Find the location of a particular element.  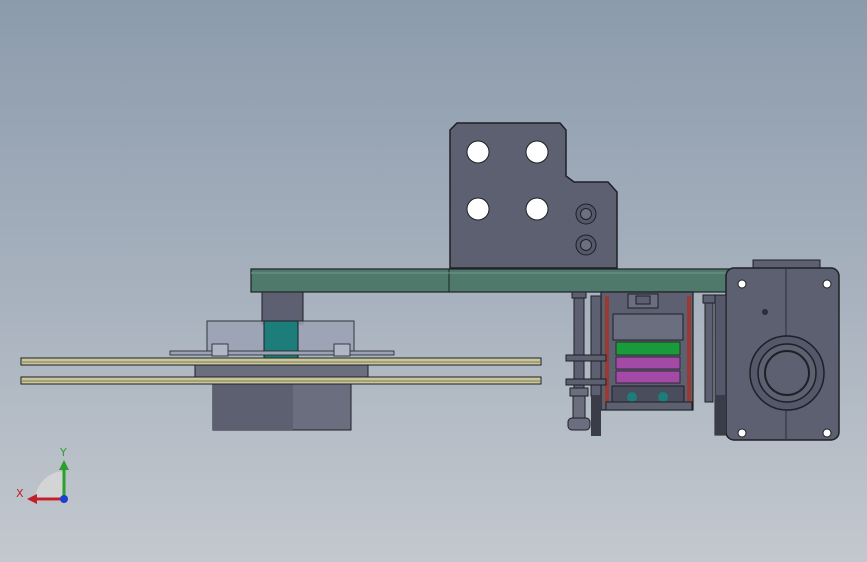

y-axis-label: Y is located at coordinates (63, 452).